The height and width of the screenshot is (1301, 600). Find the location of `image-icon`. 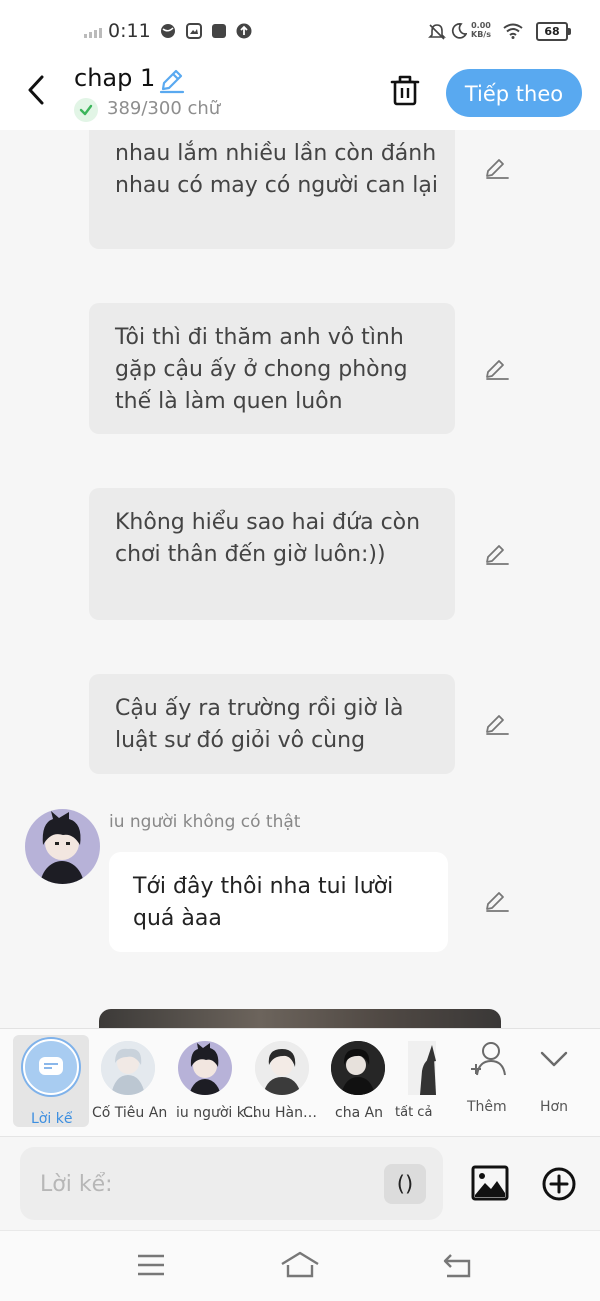

image-icon is located at coordinates (490, 1183).